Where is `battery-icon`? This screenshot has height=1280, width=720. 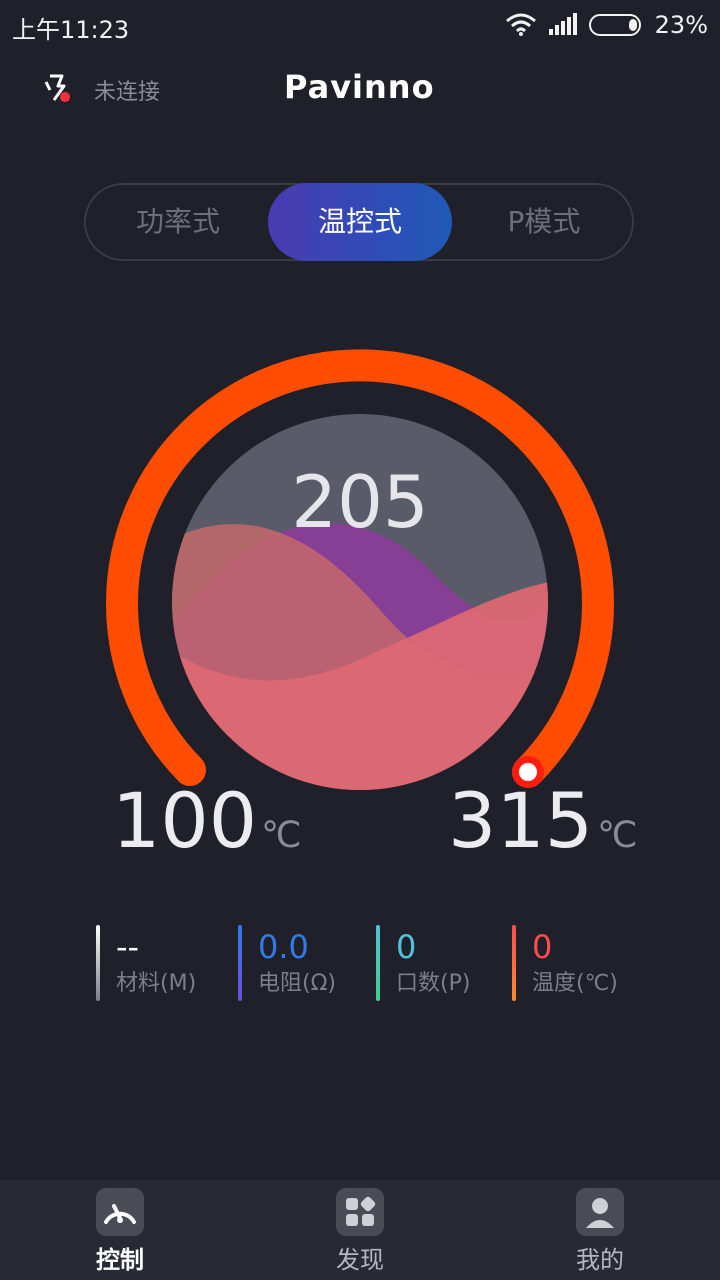 battery-icon is located at coordinates (614, 25).